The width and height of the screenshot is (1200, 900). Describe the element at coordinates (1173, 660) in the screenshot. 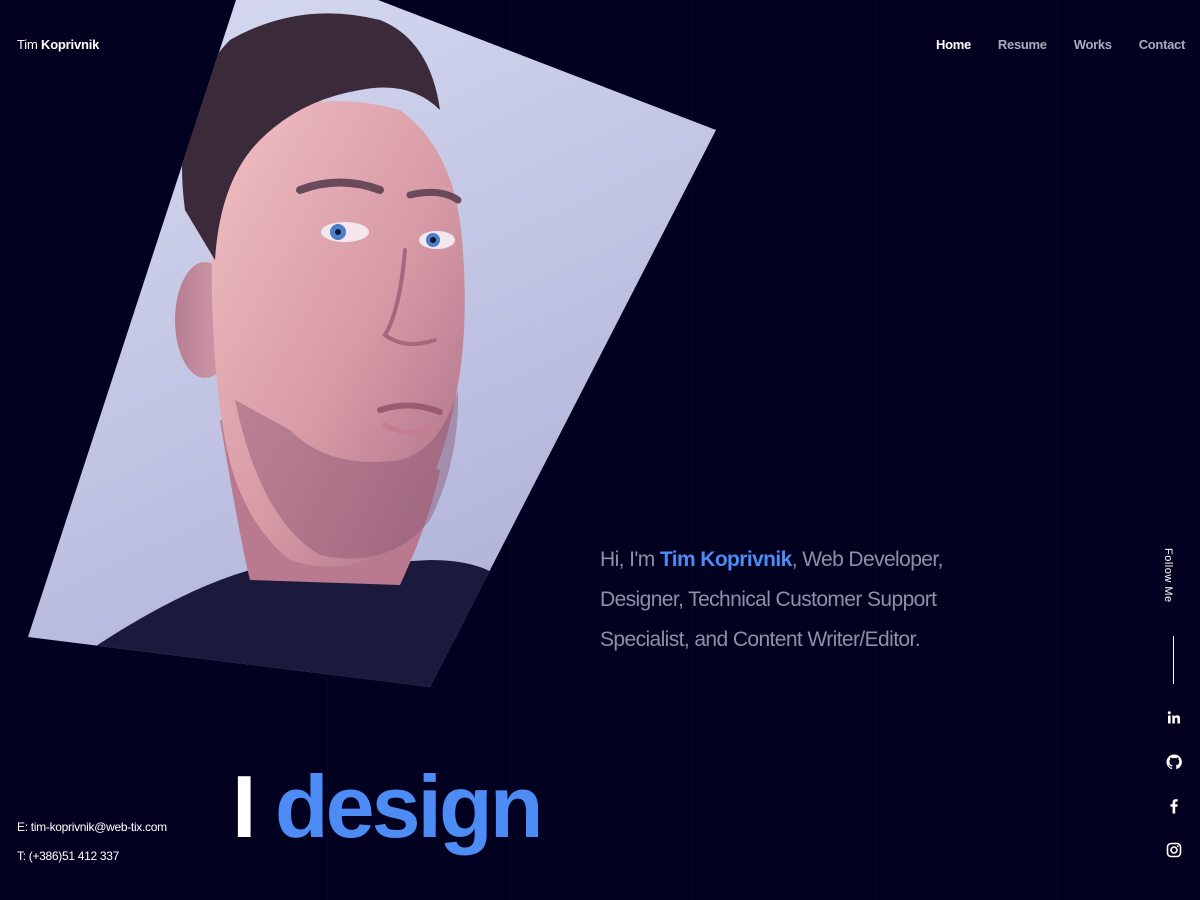

I see `follow-divider` at that location.